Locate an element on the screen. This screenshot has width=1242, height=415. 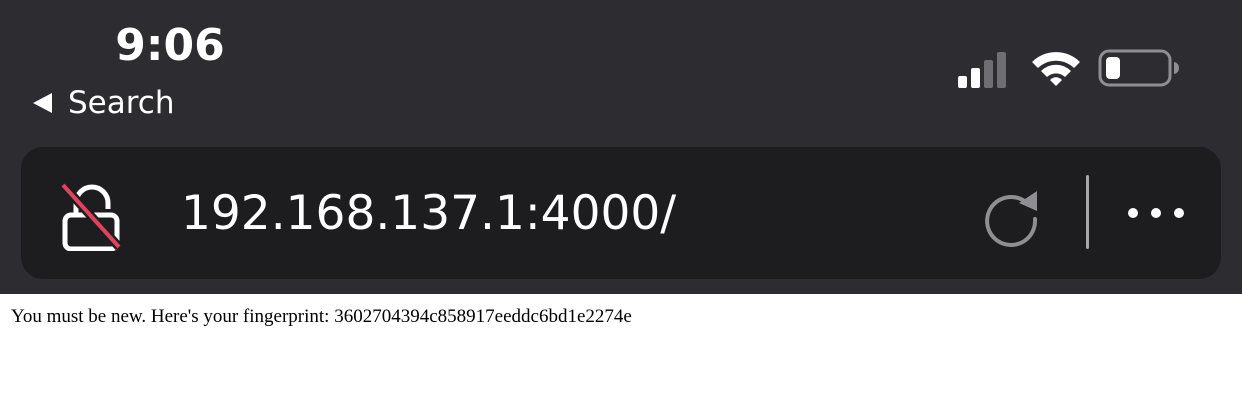
back-triangle-icon is located at coordinates (42, 103).